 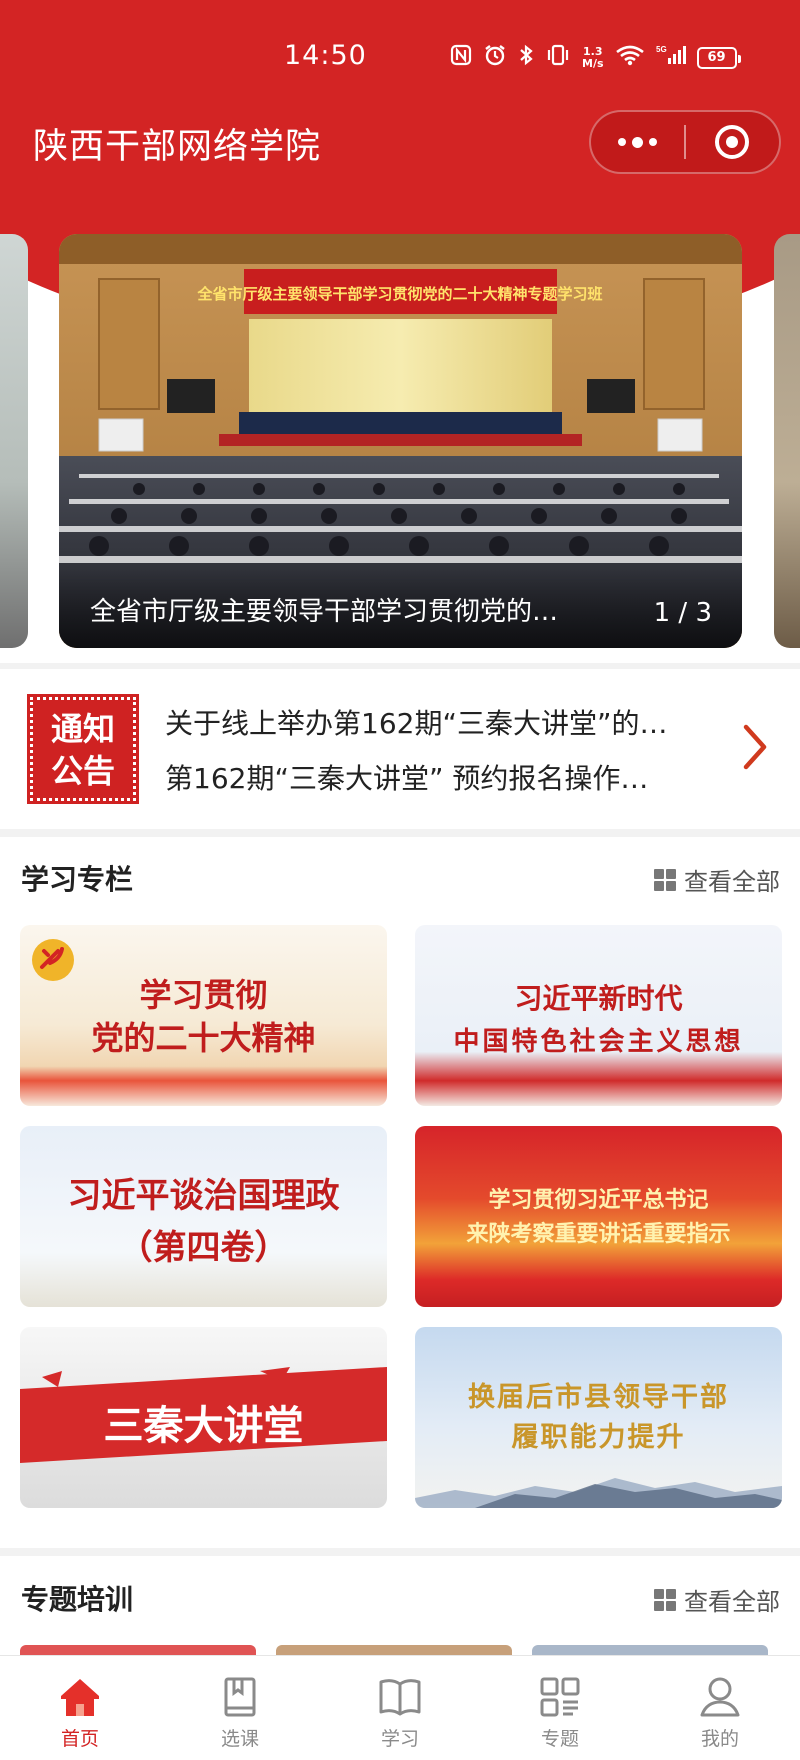 I want to click on course-card-xi-thought: 习近平新时代 中国特色社会主义思想, so click(x=598, y=1015).